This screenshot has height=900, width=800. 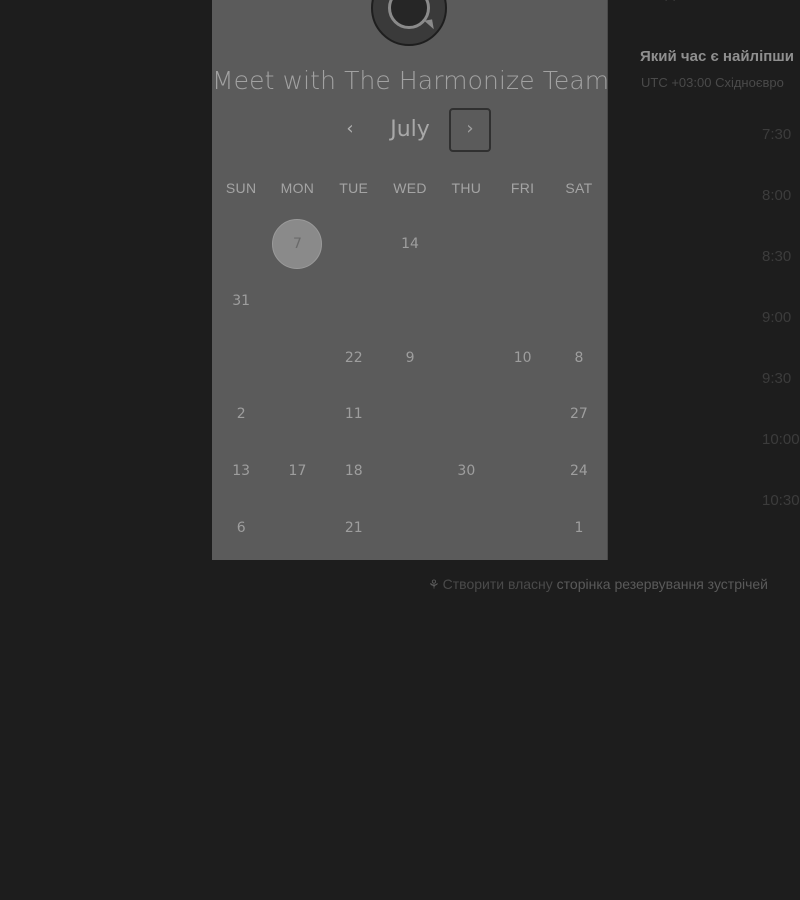 I want to click on time-slot: 10:00, so click(x=781, y=439).